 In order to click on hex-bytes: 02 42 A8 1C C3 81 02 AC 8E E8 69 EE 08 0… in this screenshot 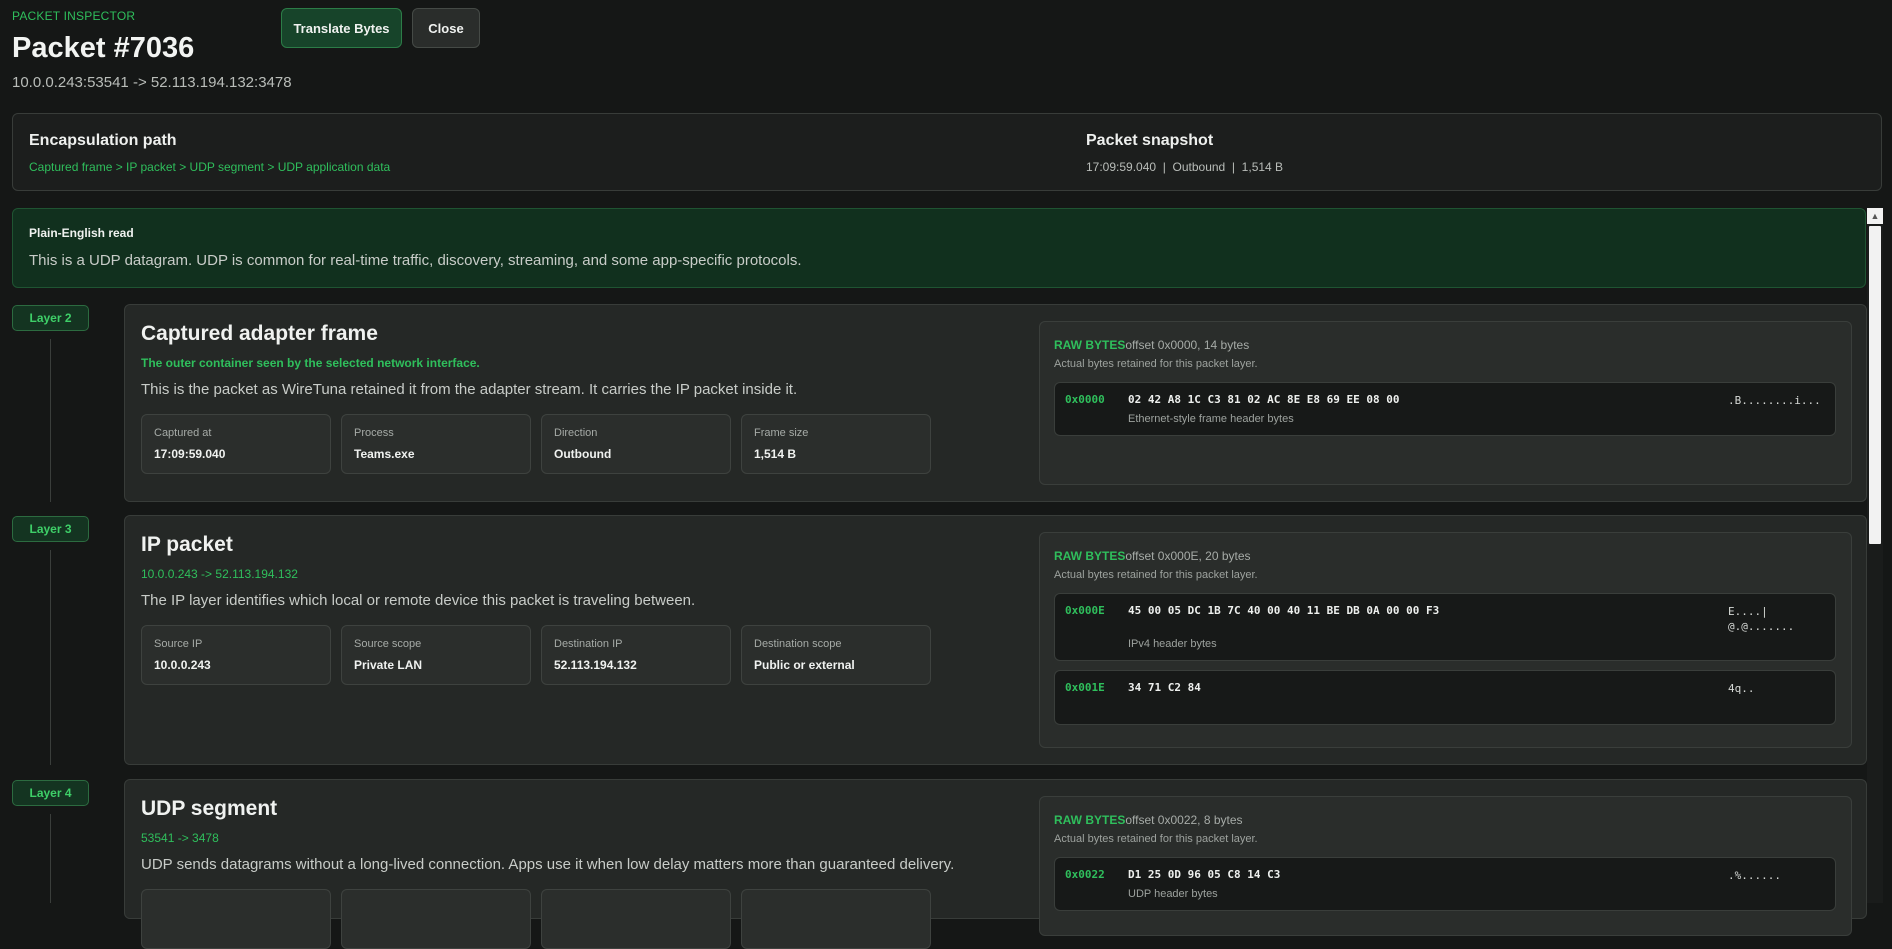, I will do `click(1264, 399)`.